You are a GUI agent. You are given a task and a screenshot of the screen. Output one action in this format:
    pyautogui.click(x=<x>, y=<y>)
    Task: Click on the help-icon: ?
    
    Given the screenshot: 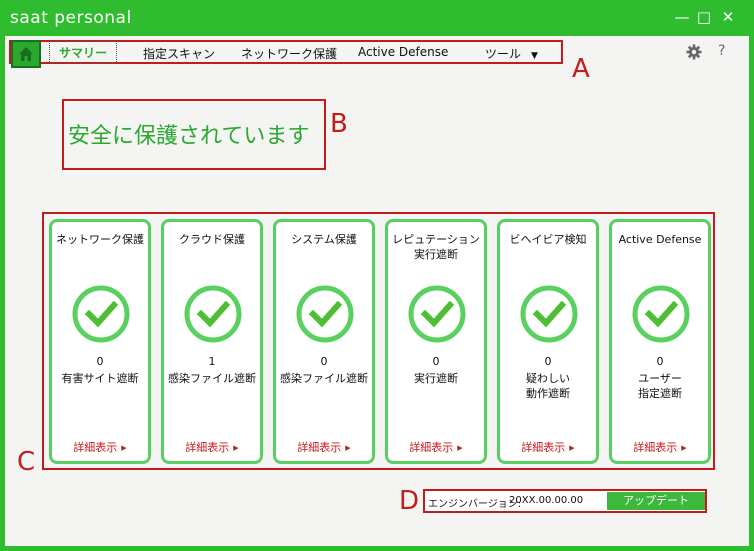 What is the action you would take?
    pyautogui.click(x=721, y=51)
    